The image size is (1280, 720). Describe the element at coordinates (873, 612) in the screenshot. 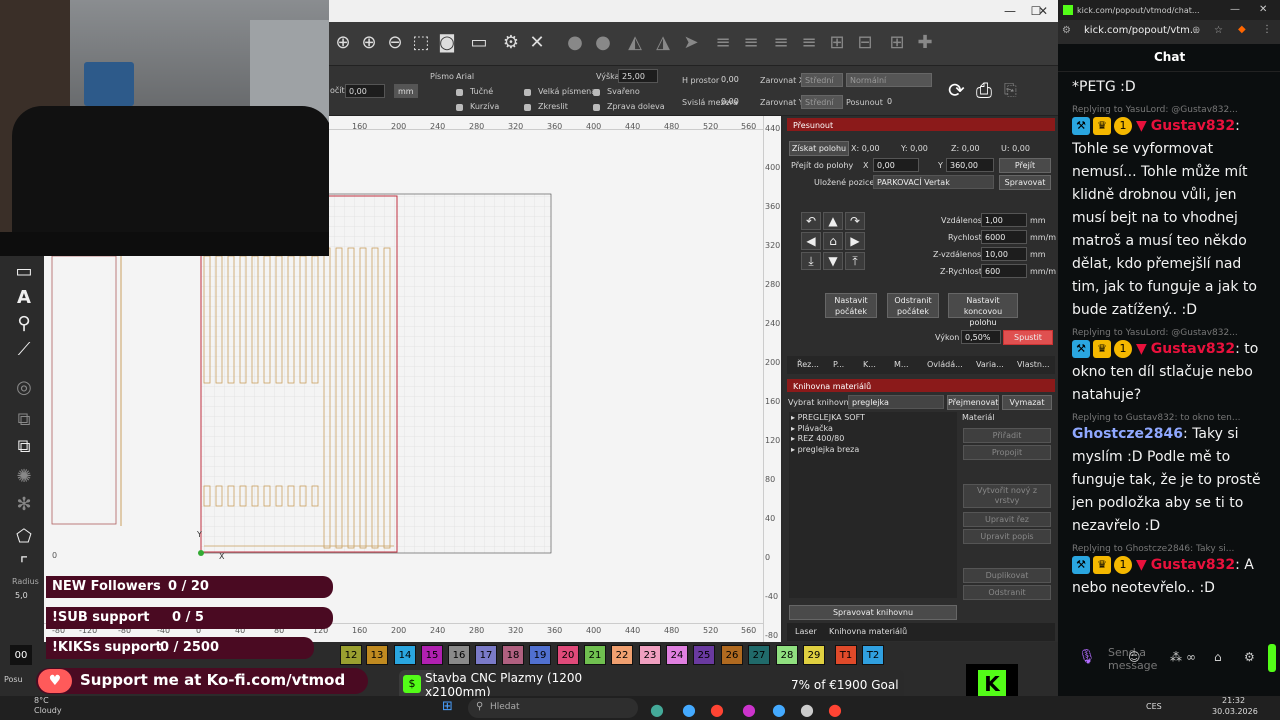

I see `manage-library-button: Spravovat knihovnu` at that location.